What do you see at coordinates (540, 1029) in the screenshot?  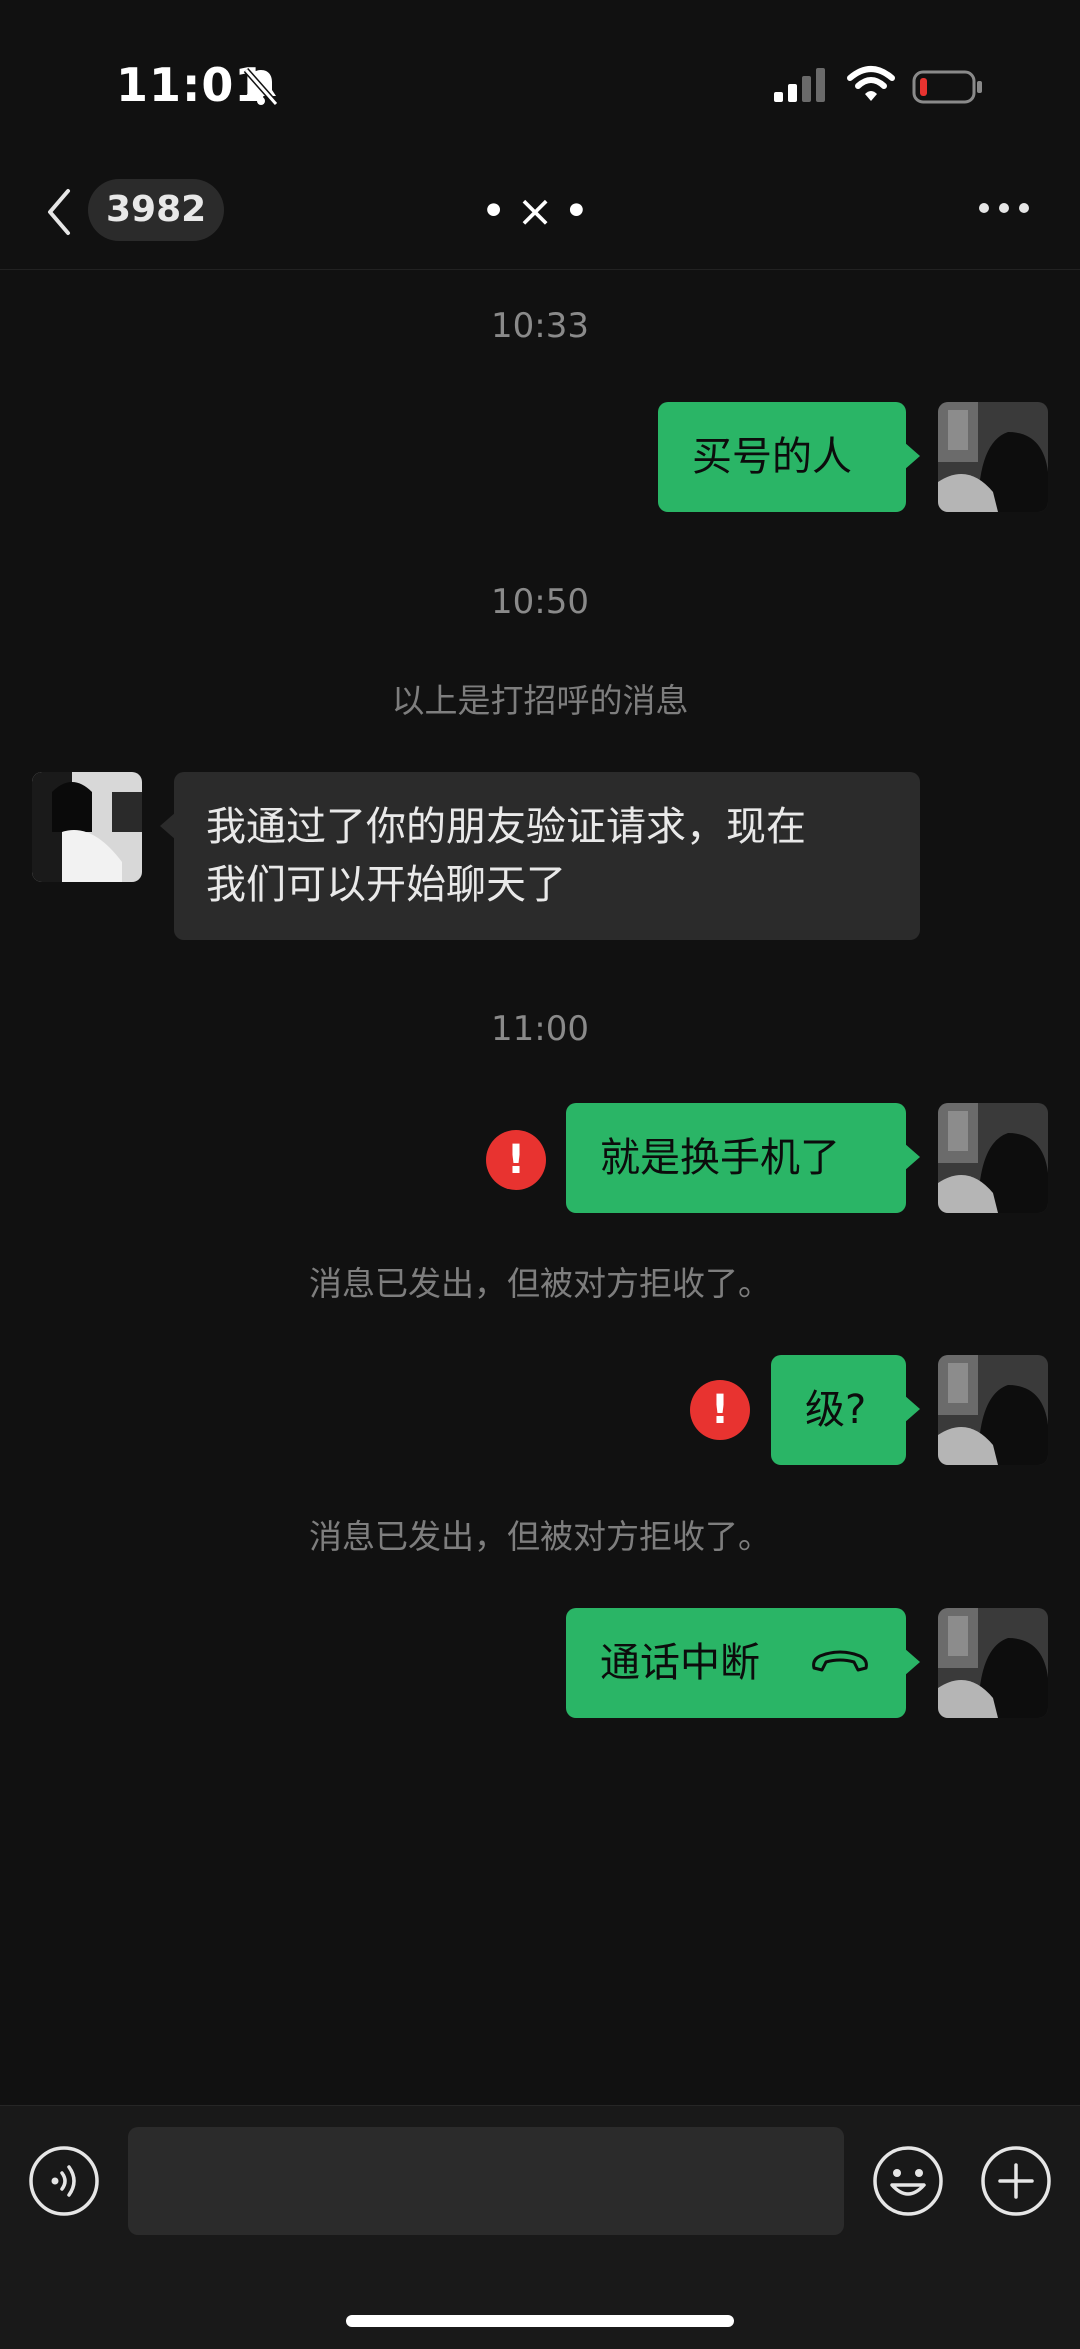 I see `timestamp: 11:00` at bounding box center [540, 1029].